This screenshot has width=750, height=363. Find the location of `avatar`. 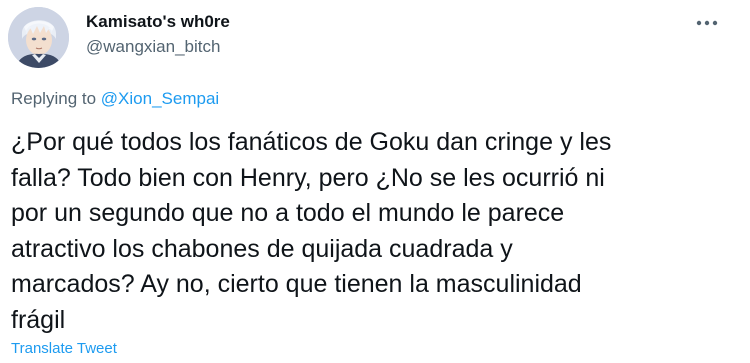

avatar is located at coordinates (38, 37).